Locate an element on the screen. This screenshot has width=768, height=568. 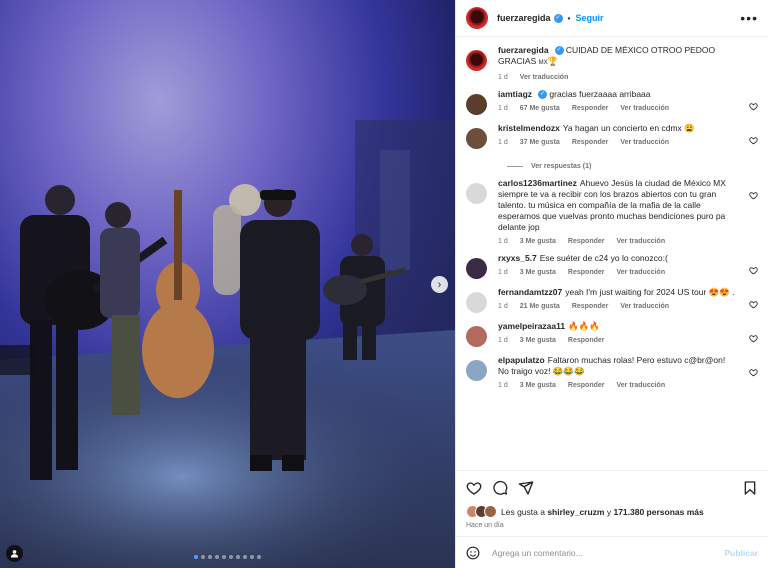
comment-username: kristelmendozx is located at coordinates (529, 128).